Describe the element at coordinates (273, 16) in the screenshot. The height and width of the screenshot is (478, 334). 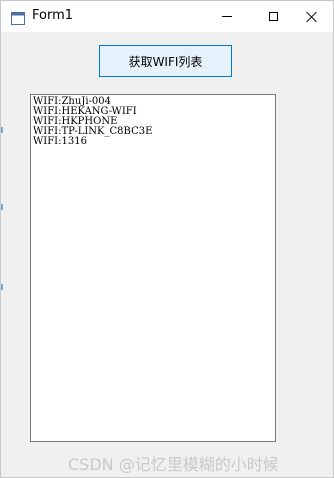
I see `maximize-icon` at that location.